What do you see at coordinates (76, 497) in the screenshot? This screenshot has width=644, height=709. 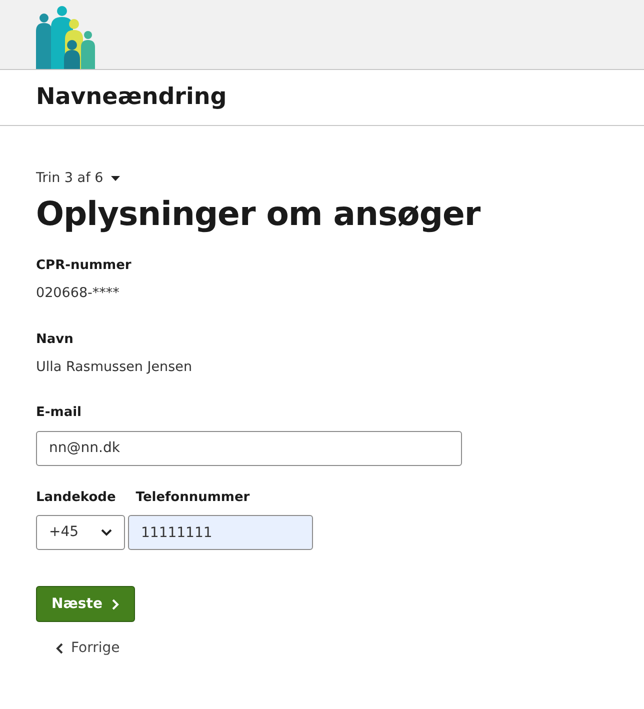 I see `field-label: Landekode` at bounding box center [76, 497].